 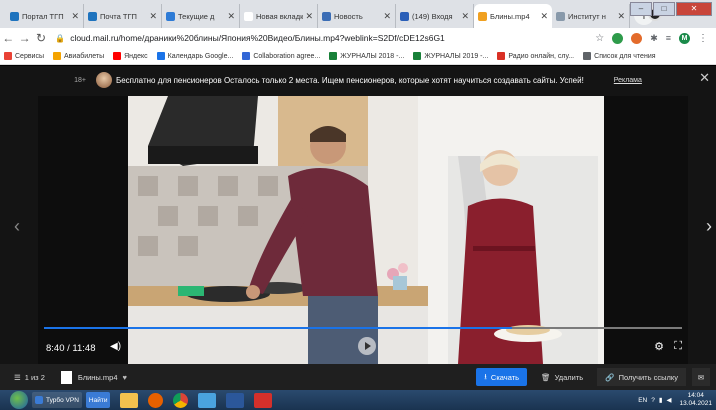 I want to click on maximize-button: □, so click(x=664, y=9).